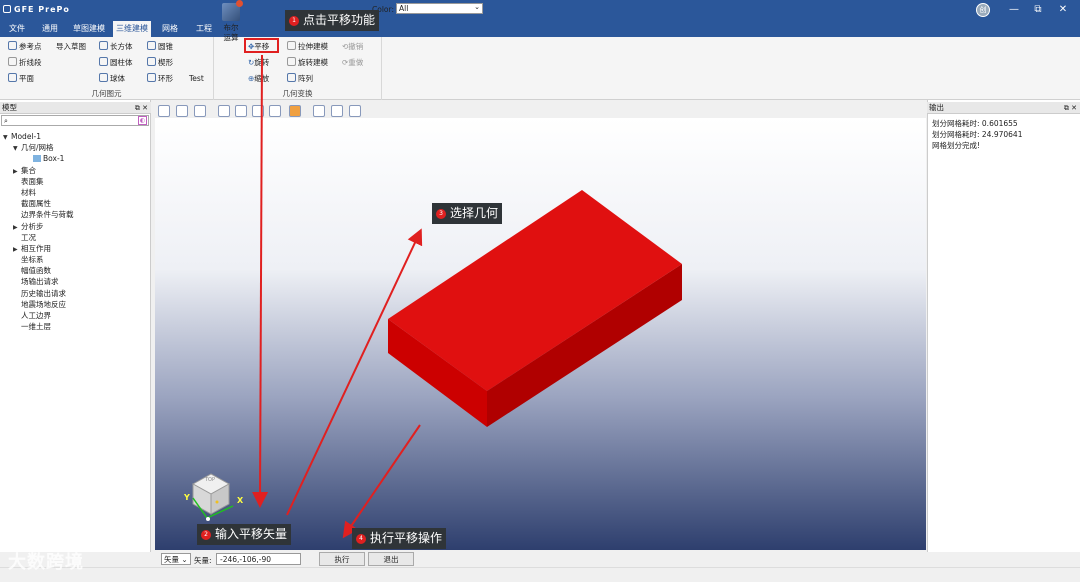 The width and height of the screenshot is (1080, 582). What do you see at coordinates (439, 8) in the screenshot?
I see `color-select: All` at bounding box center [439, 8].